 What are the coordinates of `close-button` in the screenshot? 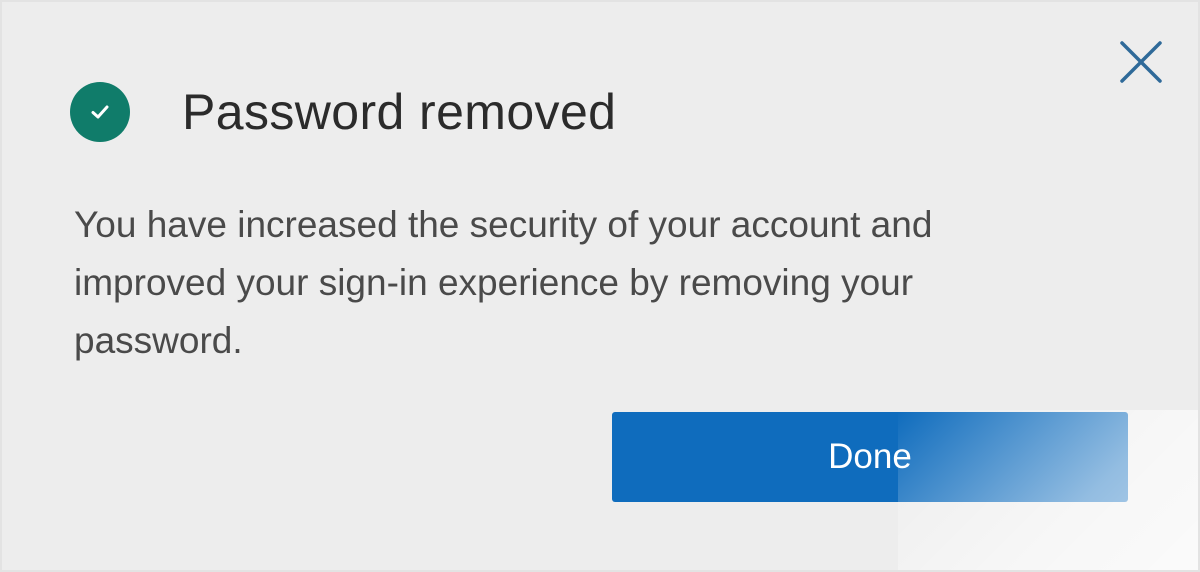 It's located at (1141, 62).